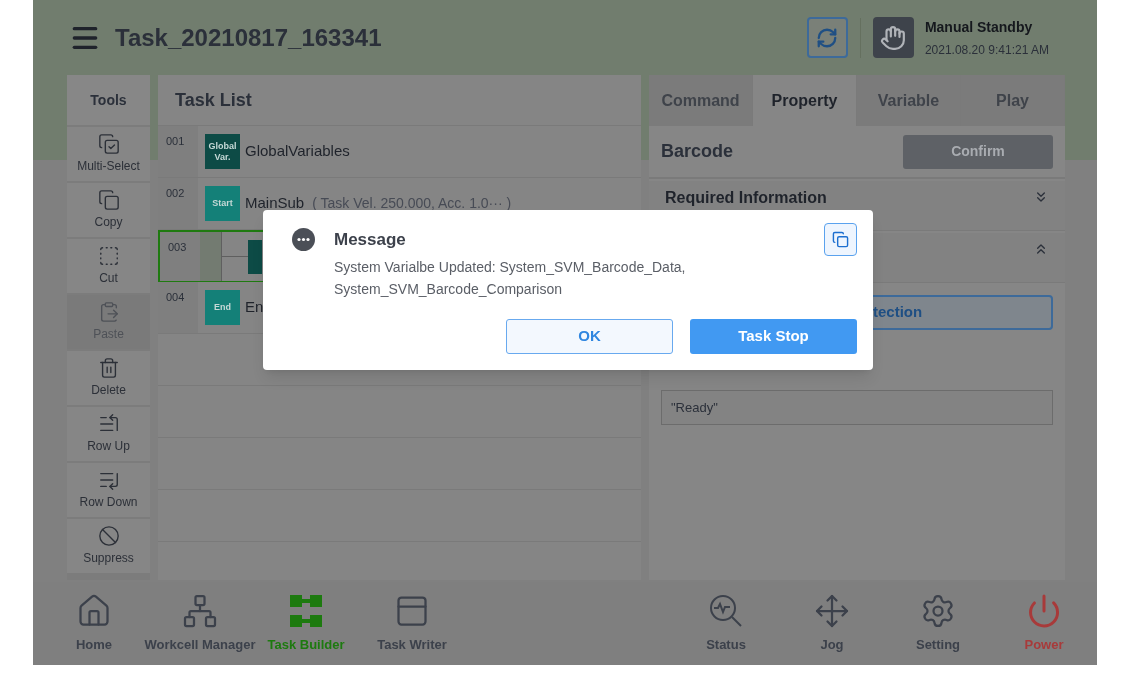 This screenshot has width=1134, height=698. Describe the element at coordinates (222, 203) in the screenshot. I see `command-badge: Start` at that location.